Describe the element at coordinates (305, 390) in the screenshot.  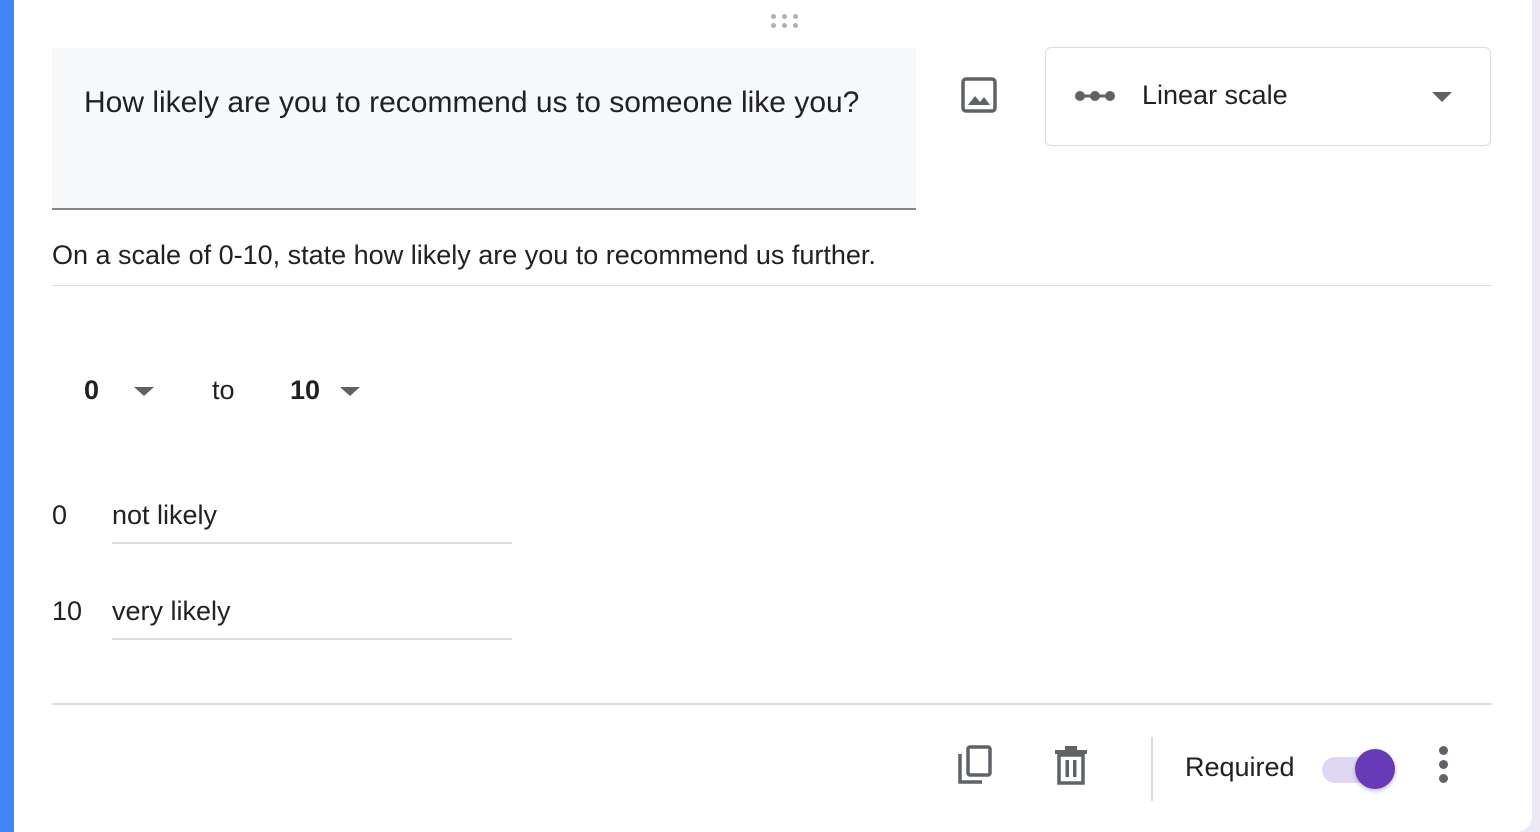
I see `scale-max-dropdown: 10` at that location.